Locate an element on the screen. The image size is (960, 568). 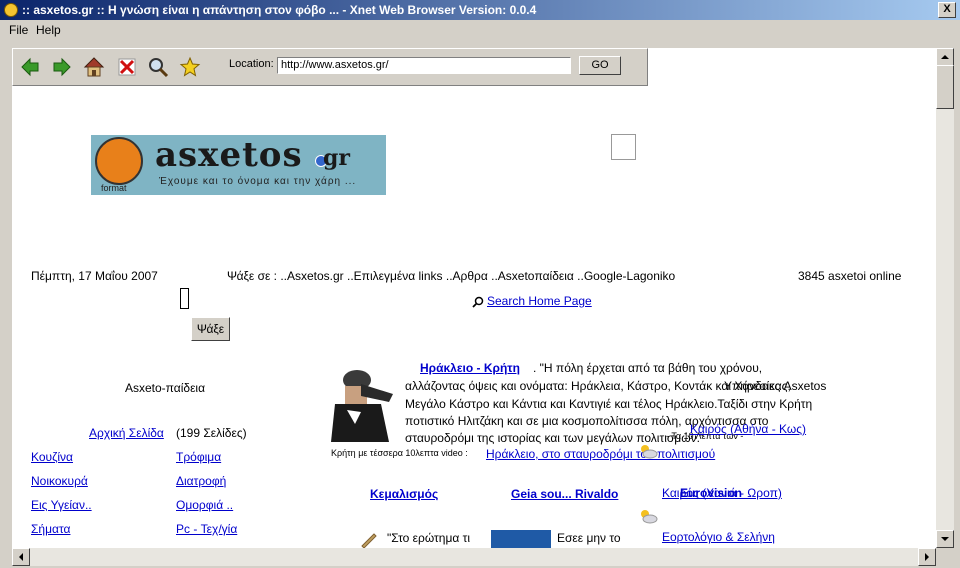
search-input is located at coordinates (184, 298).